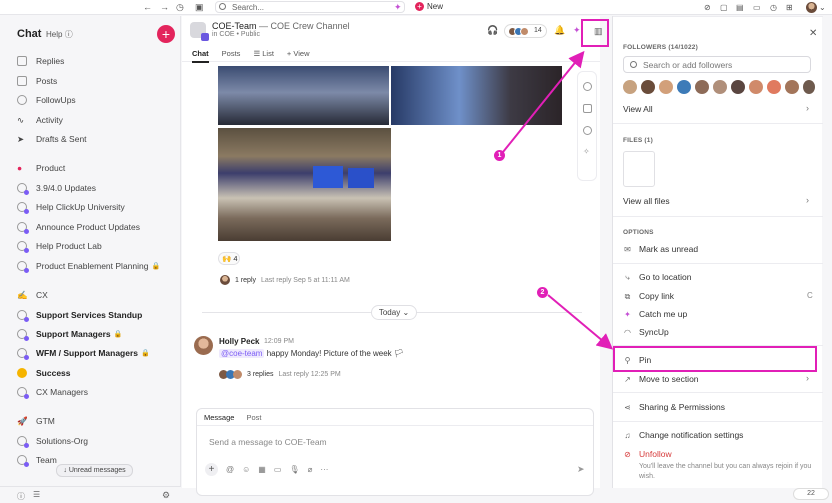  I want to click on sidebar-group-product: ● Product, so click(41, 168).